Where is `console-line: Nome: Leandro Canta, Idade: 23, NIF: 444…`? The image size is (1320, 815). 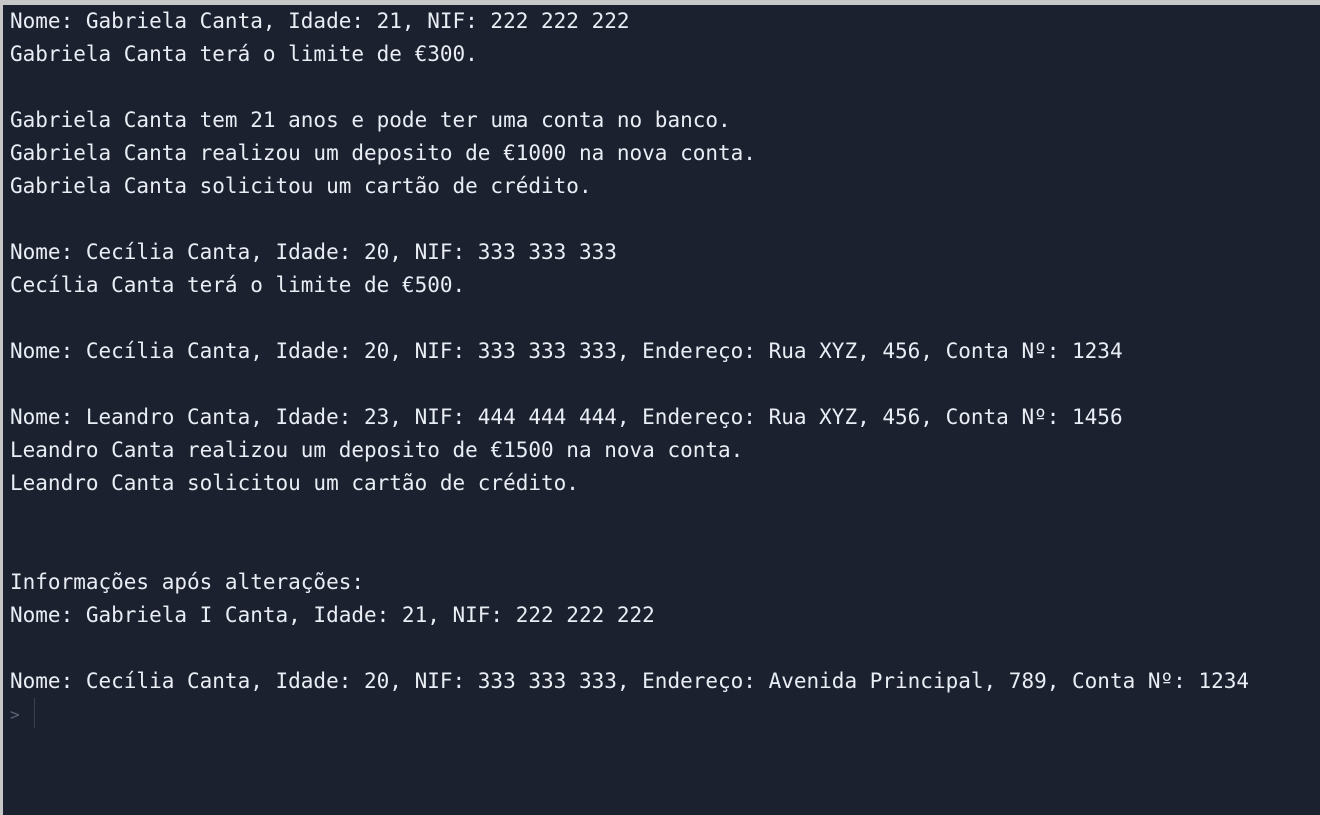 console-line: Nome: Leandro Canta, Idade: 23, NIF: 444… is located at coordinates (566, 417).